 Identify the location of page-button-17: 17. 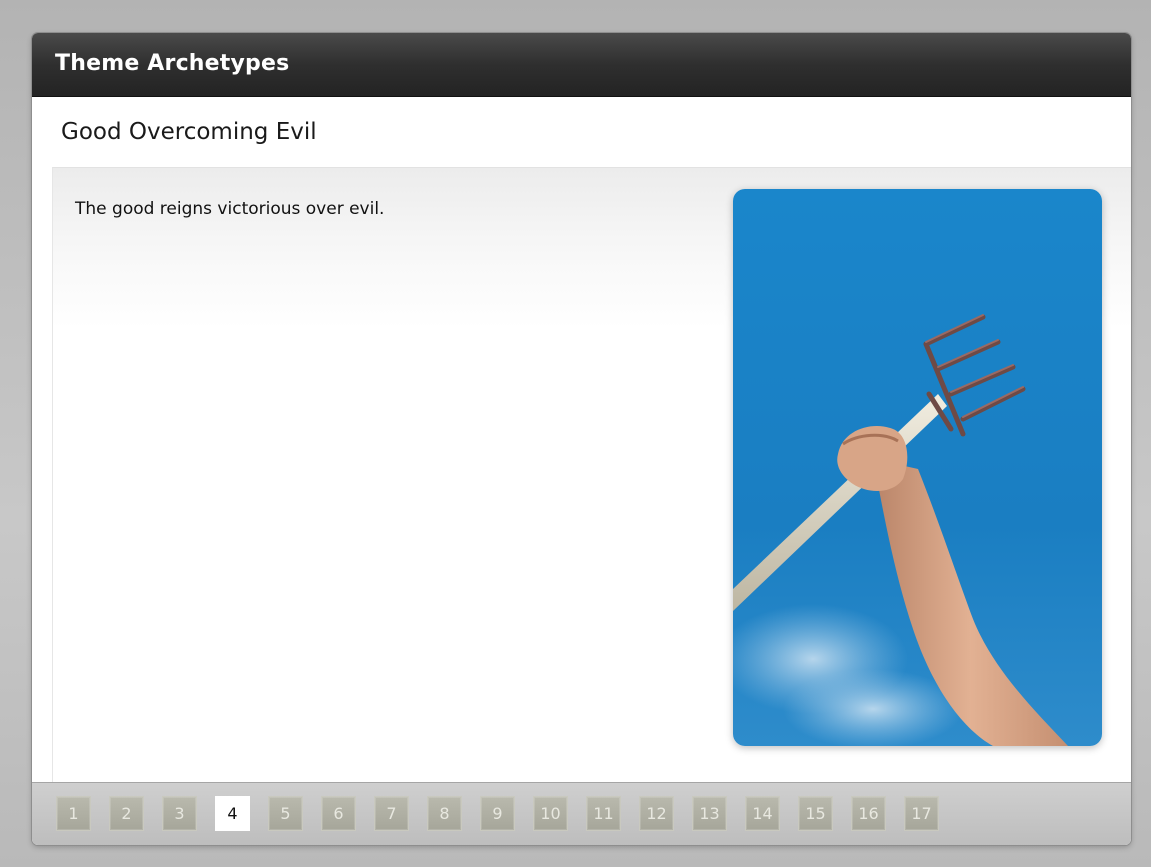
(921, 813).